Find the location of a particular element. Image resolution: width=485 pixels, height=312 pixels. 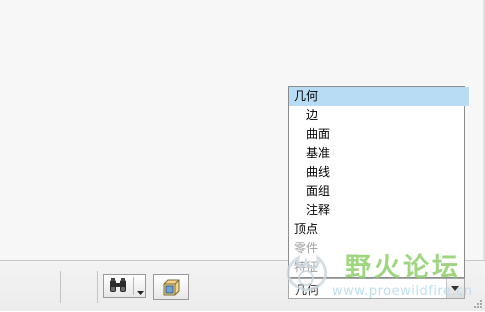

resize-grip-icon is located at coordinates (477, 304).